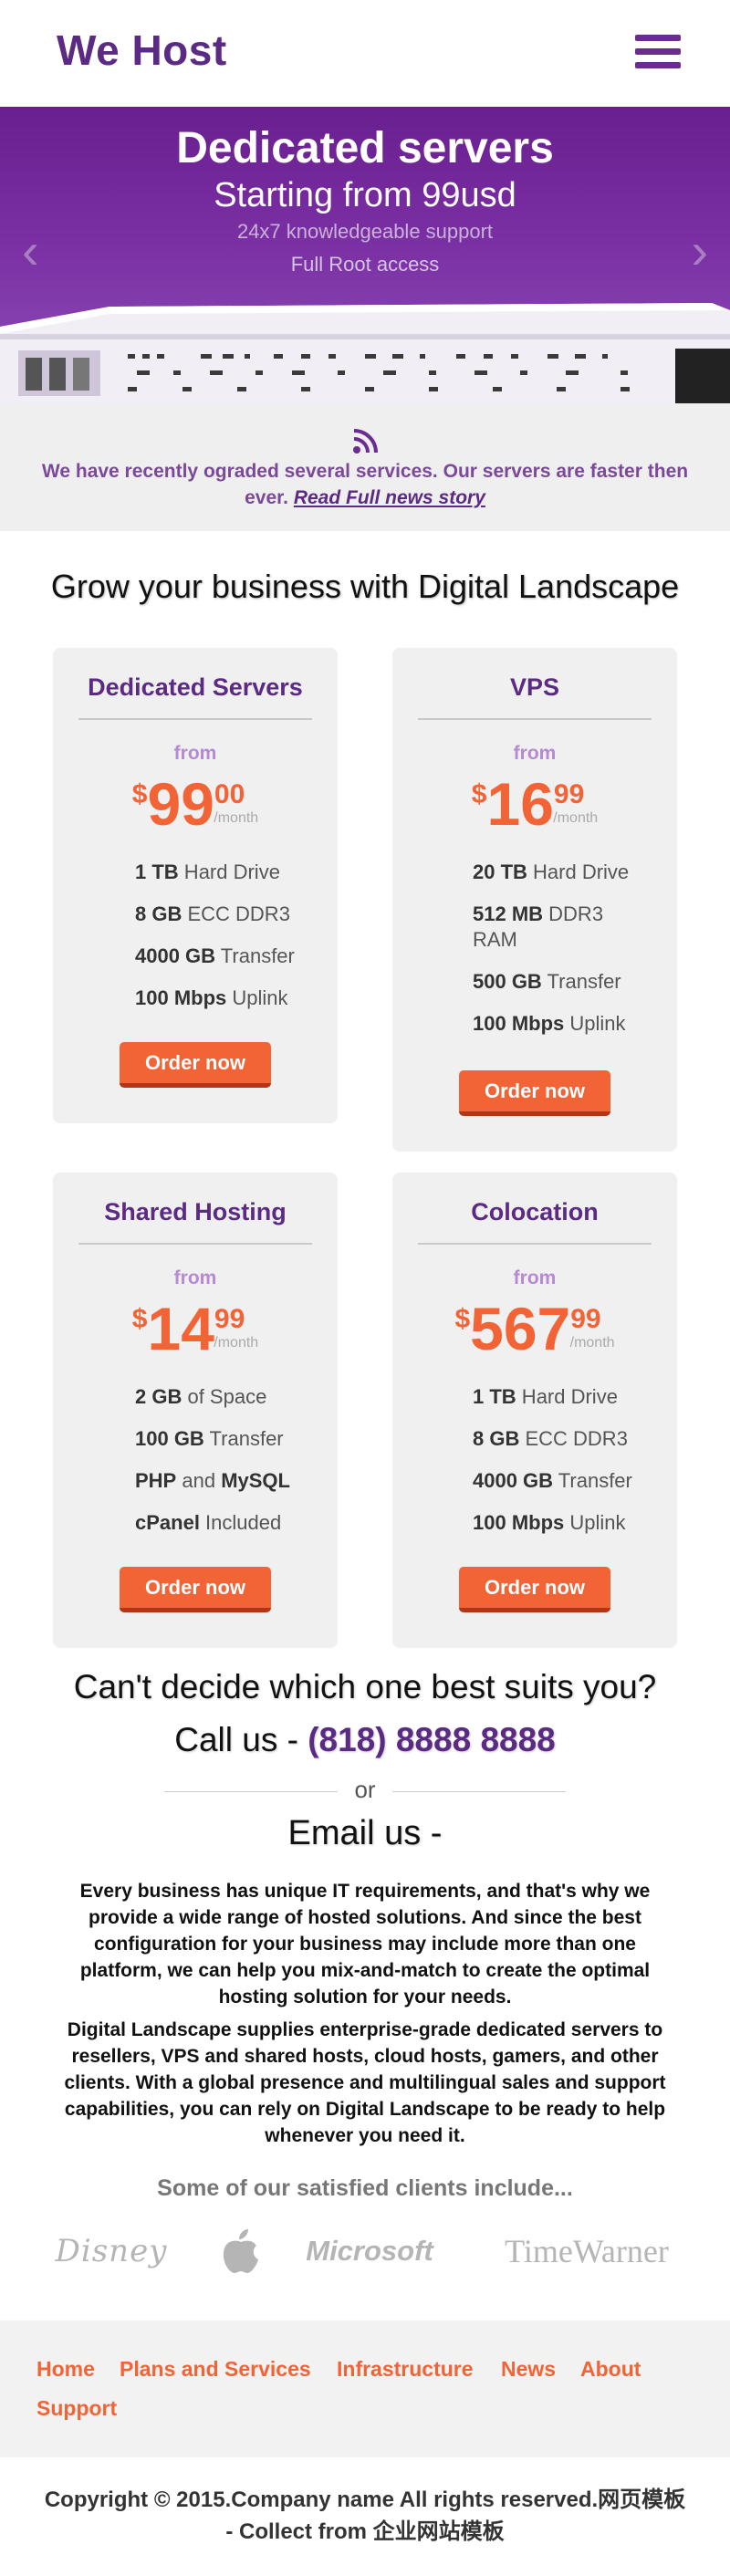  I want to click on footer-link-plans: Plans and Services, so click(215, 2369).